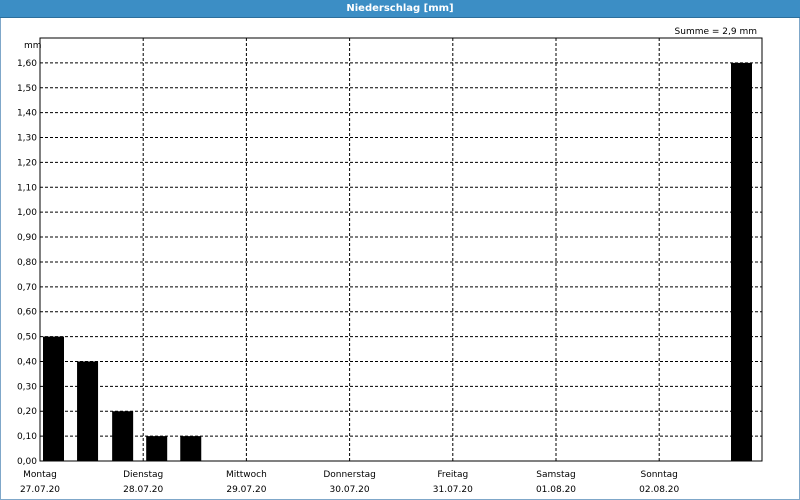 The width and height of the screenshot is (800, 500). I want to click on y-tick-label: 1,50, so click(27, 89).